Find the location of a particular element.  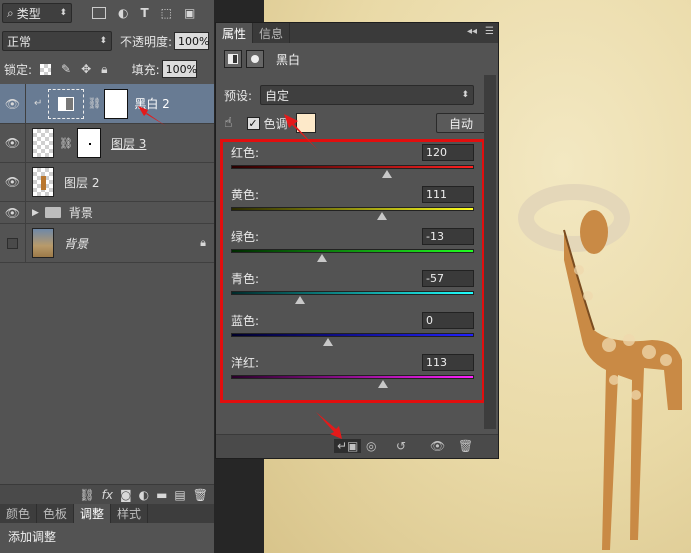

adjustment-thumbnail is located at coordinates (66, 103).